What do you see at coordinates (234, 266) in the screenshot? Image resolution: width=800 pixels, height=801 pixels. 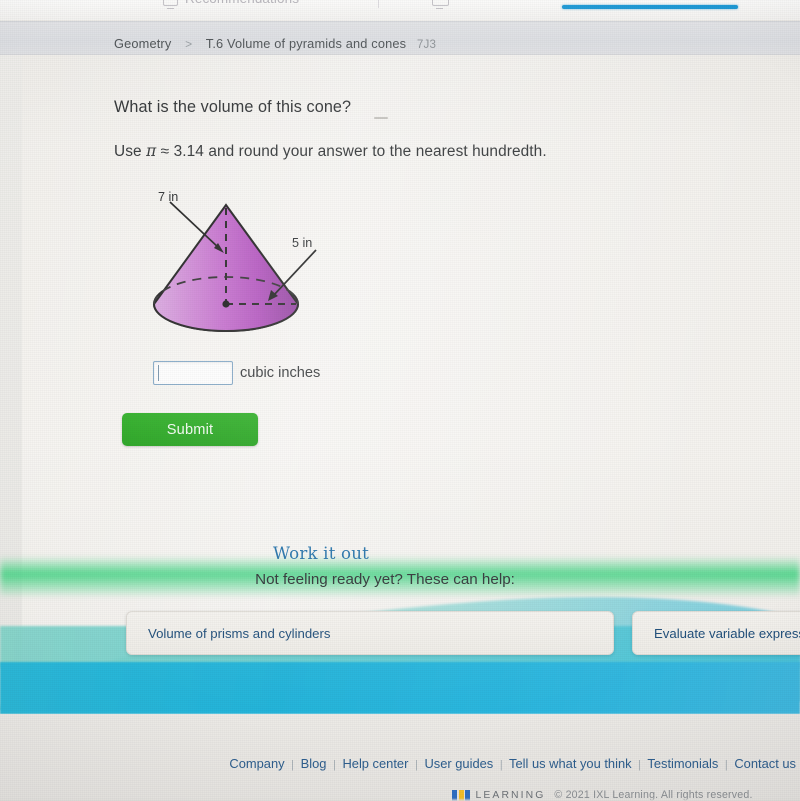 I see `cone-svg` at bounding box center [234, 266].